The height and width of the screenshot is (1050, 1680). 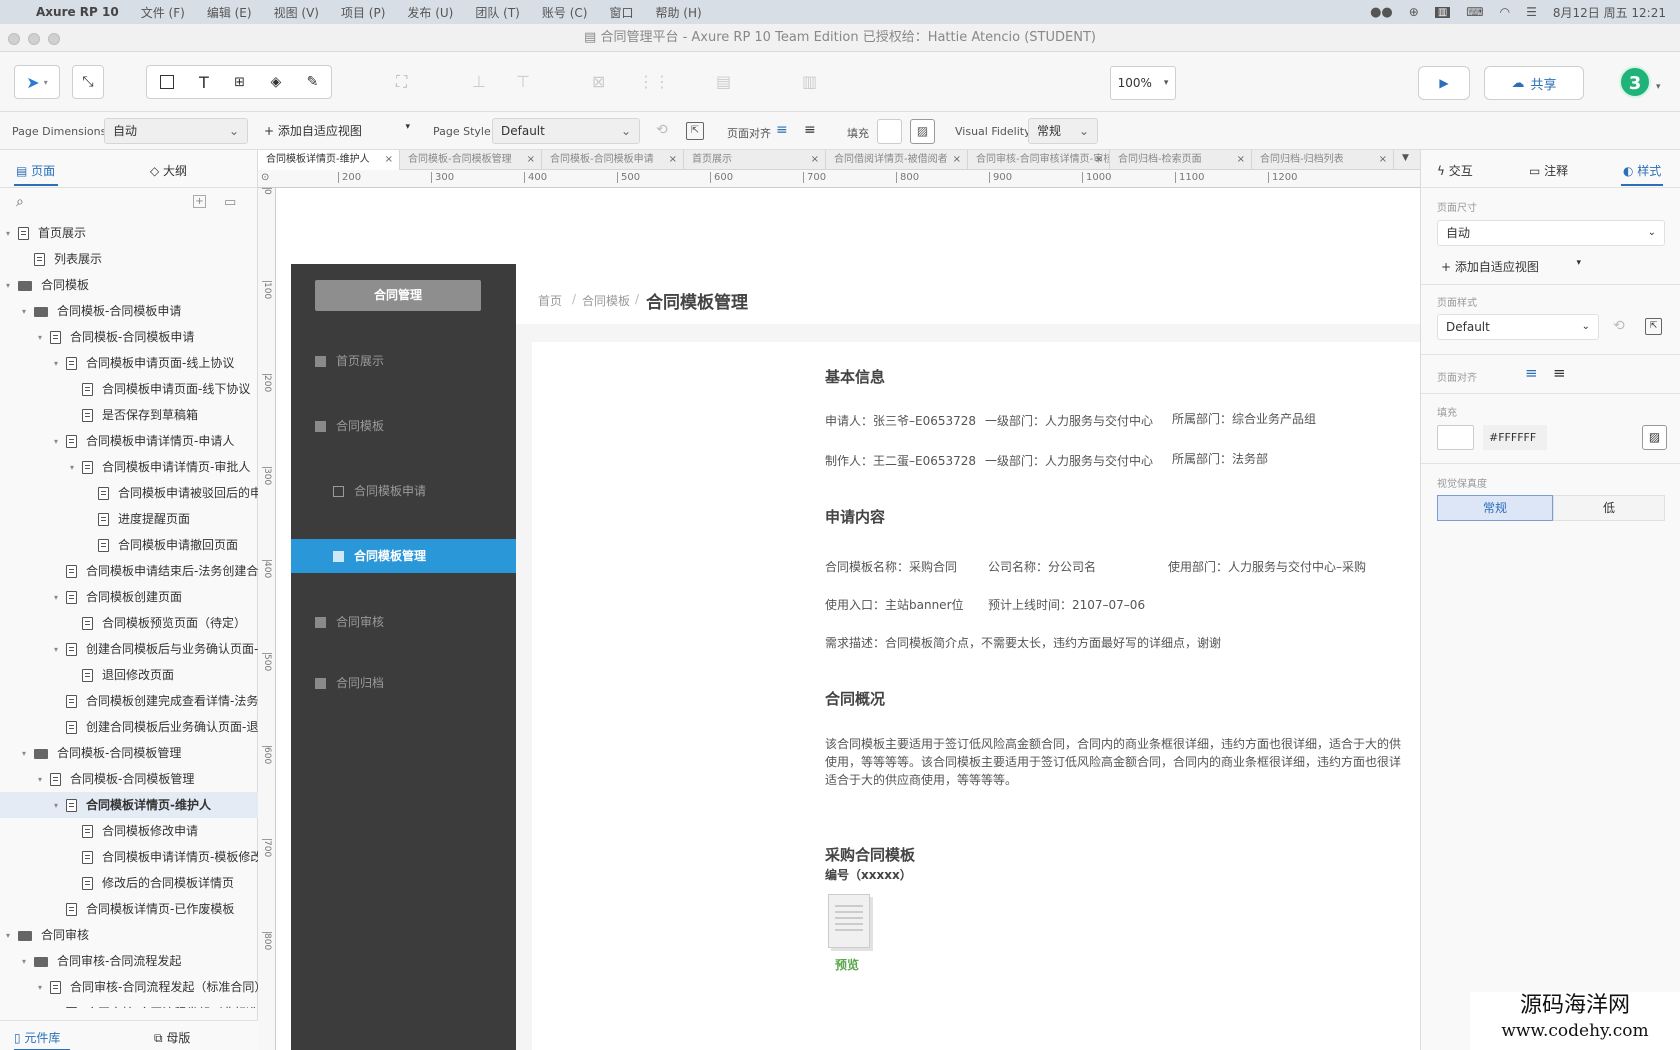 I want to click on tree-page: ▾ 创建合同模板后与业务确认页面-业, so click(x=129, y=649).